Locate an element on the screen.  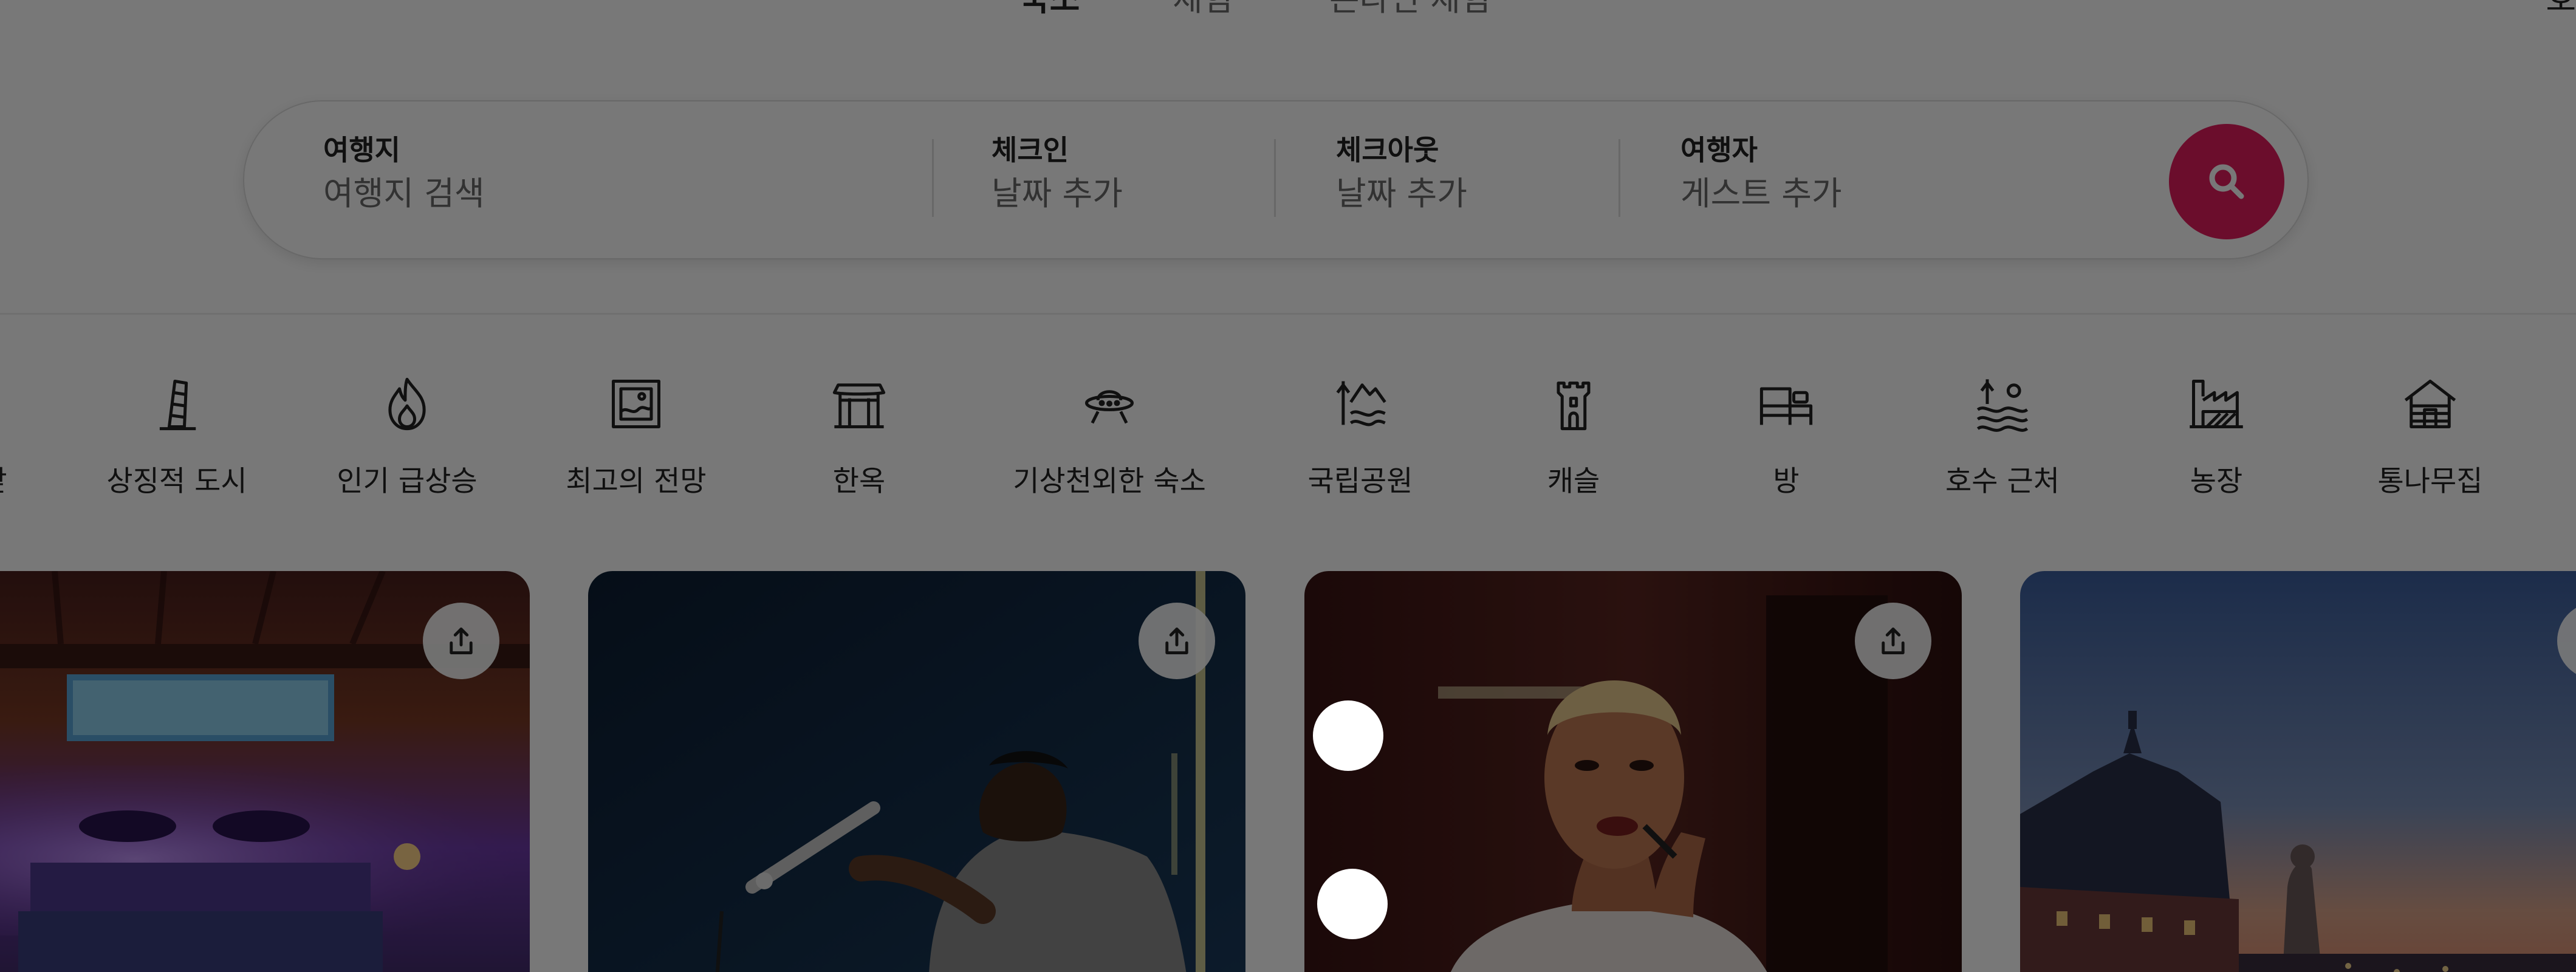
category-lakefront: 호수 근처 is located at coordinates (2002, 437).